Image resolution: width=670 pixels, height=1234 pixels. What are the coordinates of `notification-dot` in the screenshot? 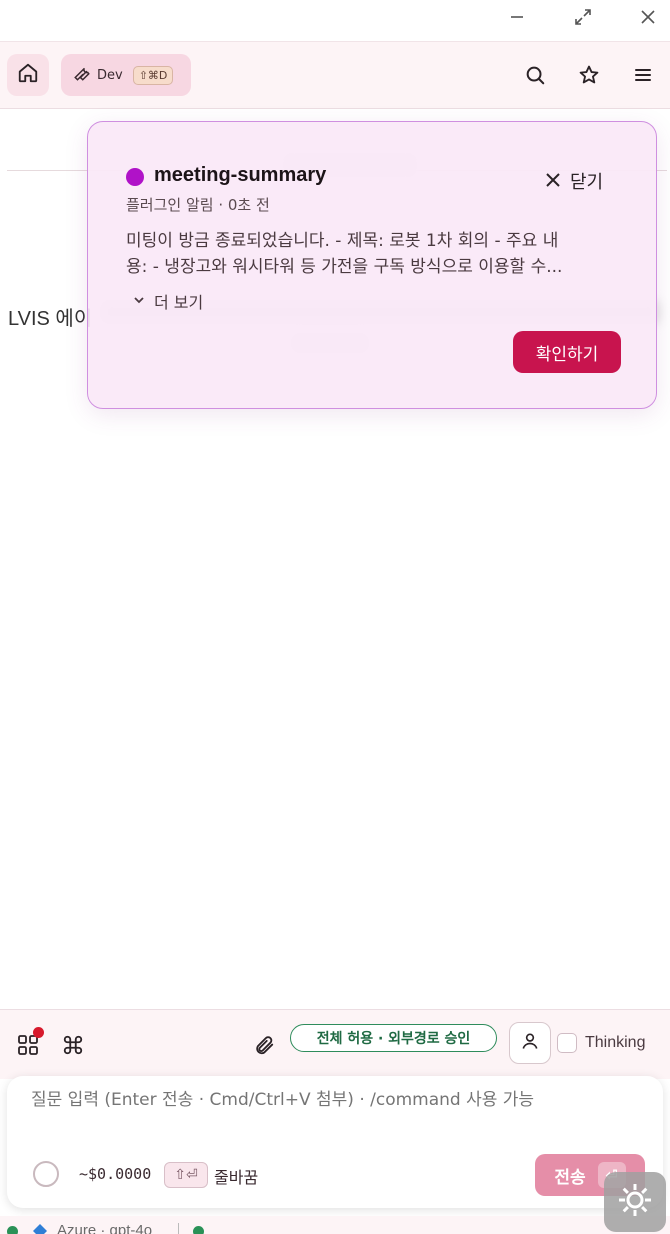 It's located at (135, 177).